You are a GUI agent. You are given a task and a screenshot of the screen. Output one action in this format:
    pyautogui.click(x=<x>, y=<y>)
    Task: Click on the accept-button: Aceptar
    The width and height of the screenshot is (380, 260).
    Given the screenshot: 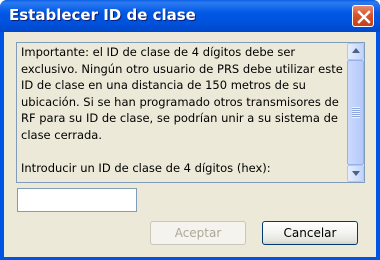 What is the action you would take?
    pyautogui.click(x=198, y=233)
    